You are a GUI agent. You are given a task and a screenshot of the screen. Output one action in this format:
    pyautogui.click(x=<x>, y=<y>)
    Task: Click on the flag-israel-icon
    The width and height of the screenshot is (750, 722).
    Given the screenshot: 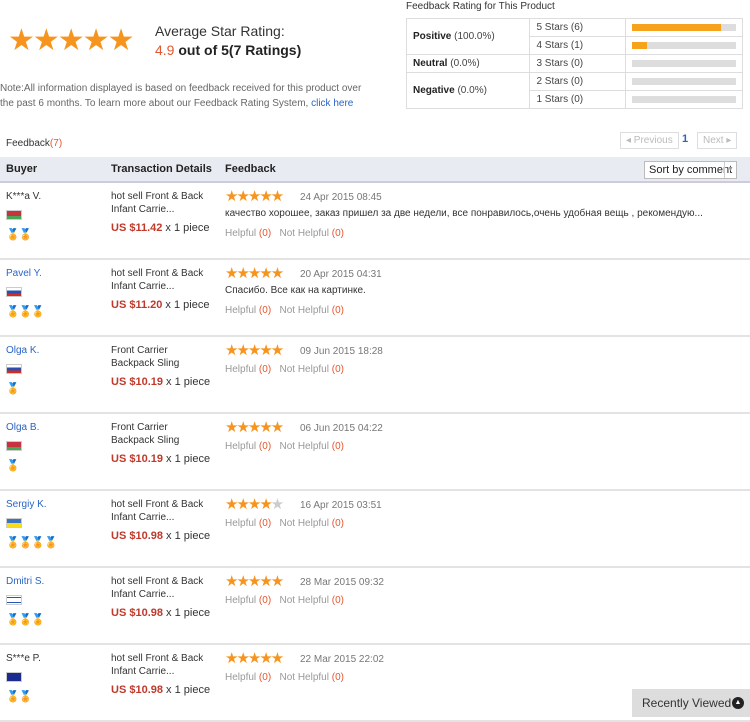 What is the action you would take?
    pyautogui.click(x=14, y=600)
    